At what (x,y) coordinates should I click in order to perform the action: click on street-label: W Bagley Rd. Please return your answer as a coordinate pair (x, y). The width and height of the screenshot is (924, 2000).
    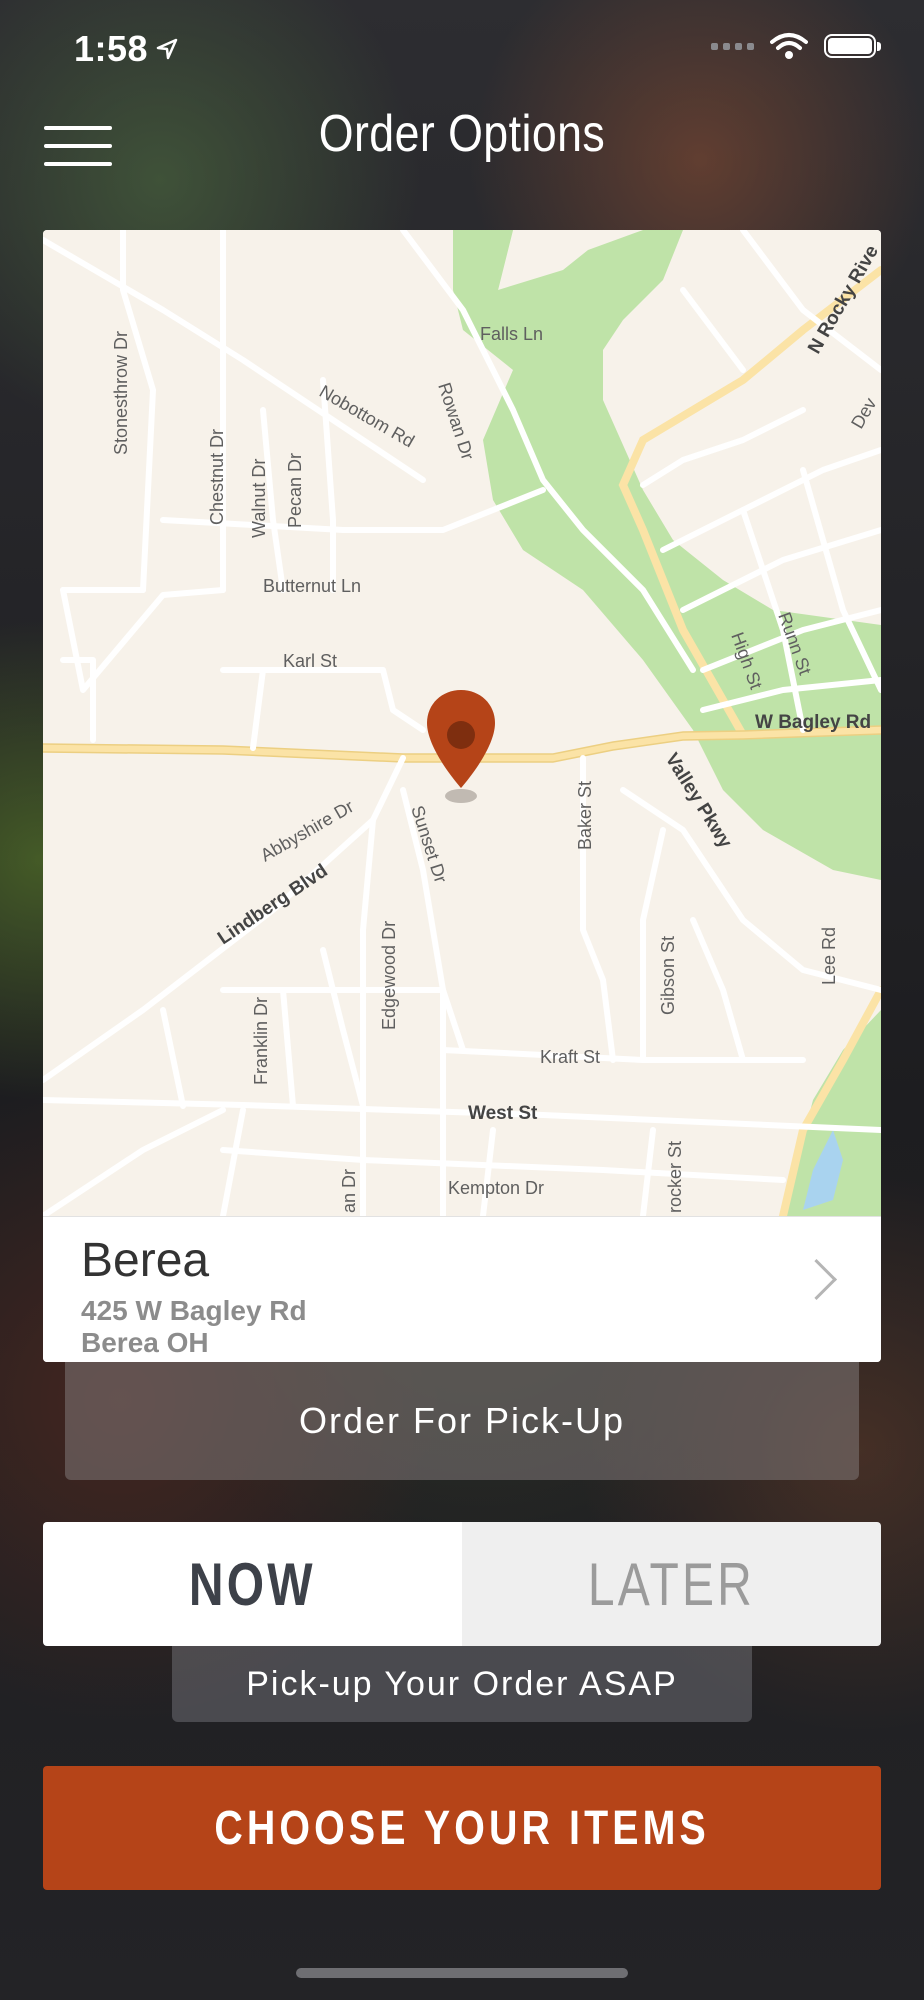
    Looking at the image, I should click on (813, 722).